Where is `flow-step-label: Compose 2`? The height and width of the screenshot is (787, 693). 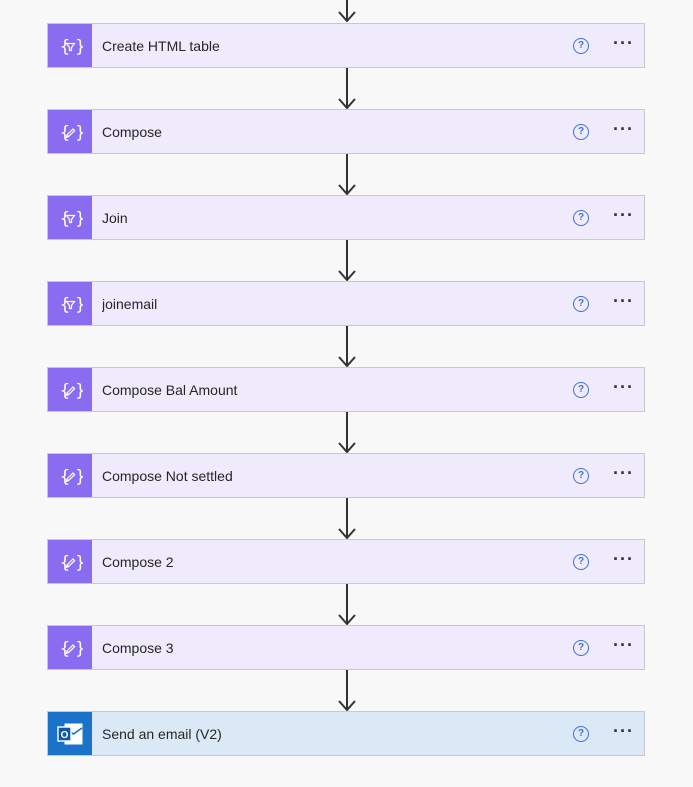
flow-step-label: Compose 2 is located at coordinates (138, 561).